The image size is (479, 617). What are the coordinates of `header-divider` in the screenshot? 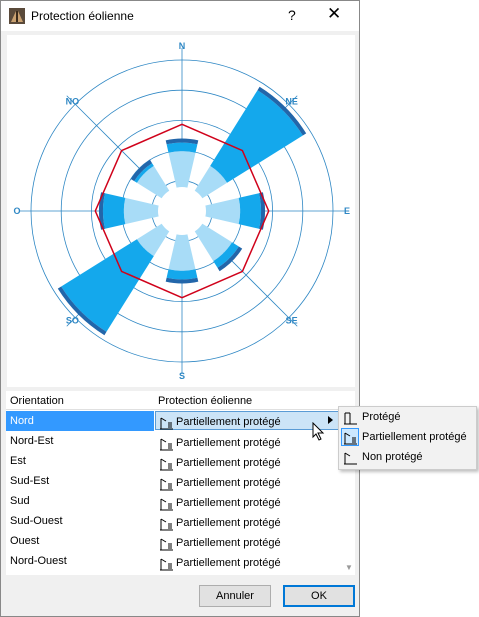 It's located at (175, 409).